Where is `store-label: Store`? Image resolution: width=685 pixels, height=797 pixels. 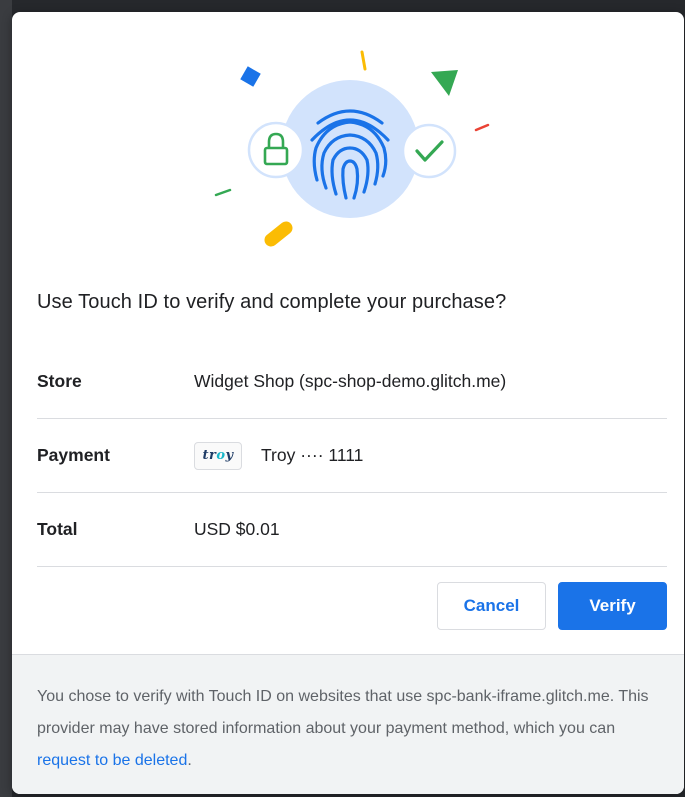
store-label: Store is located at coordinates (59, 381).